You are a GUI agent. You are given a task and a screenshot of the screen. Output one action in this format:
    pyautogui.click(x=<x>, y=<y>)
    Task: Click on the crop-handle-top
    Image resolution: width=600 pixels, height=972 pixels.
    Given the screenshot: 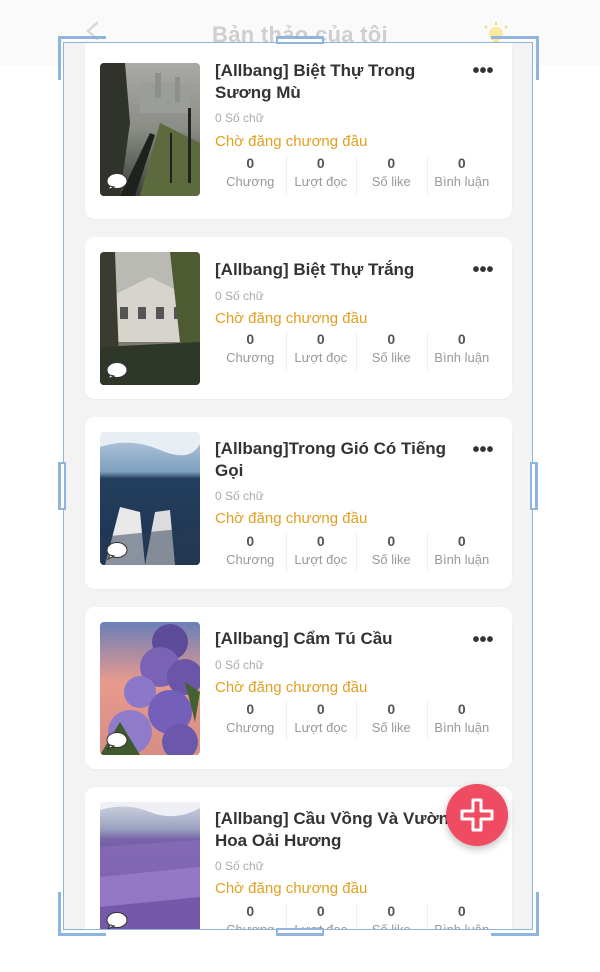 What is the action you would take?
    pyautogui.click(x=300, y=40)
    